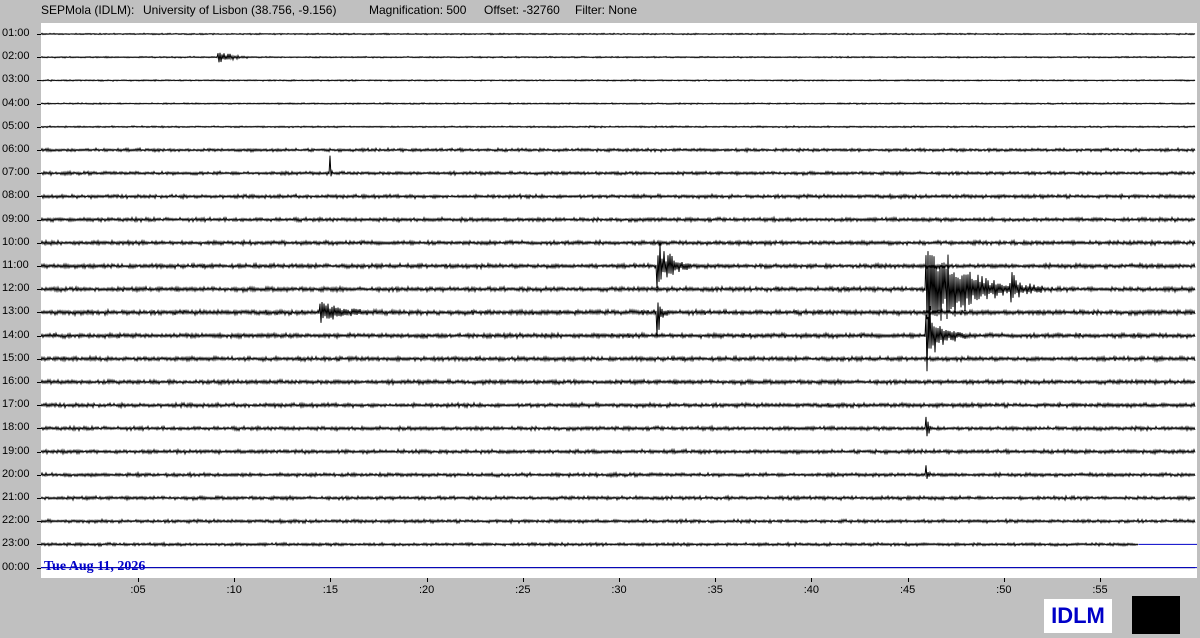  I want to click on hour-label: 07:00, so click(16, 172).